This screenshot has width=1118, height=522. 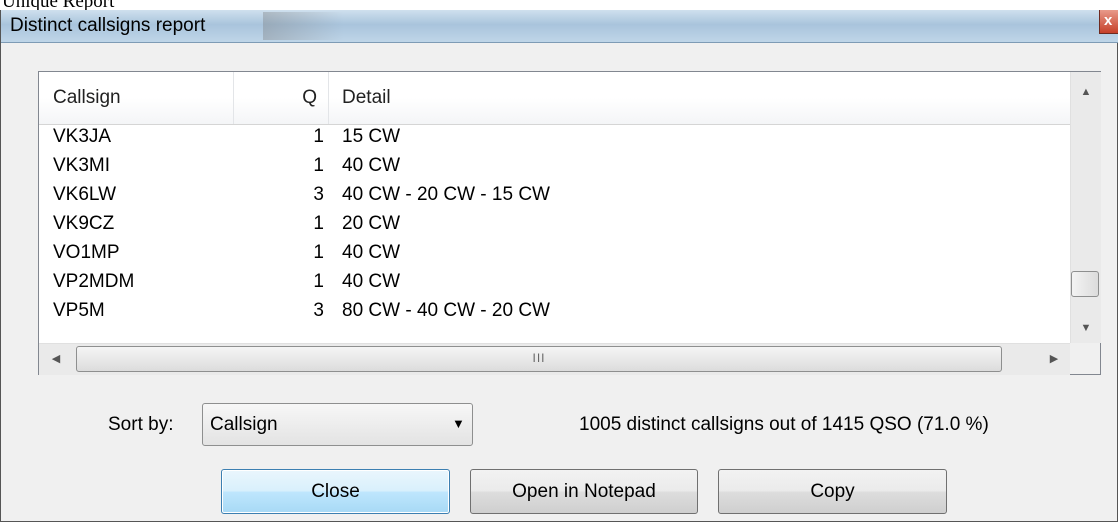 What do you see at coordinates (82, 136) in the screenshot?
I see `cell-callsign: VK3JA` at bounding box center [82, 136].